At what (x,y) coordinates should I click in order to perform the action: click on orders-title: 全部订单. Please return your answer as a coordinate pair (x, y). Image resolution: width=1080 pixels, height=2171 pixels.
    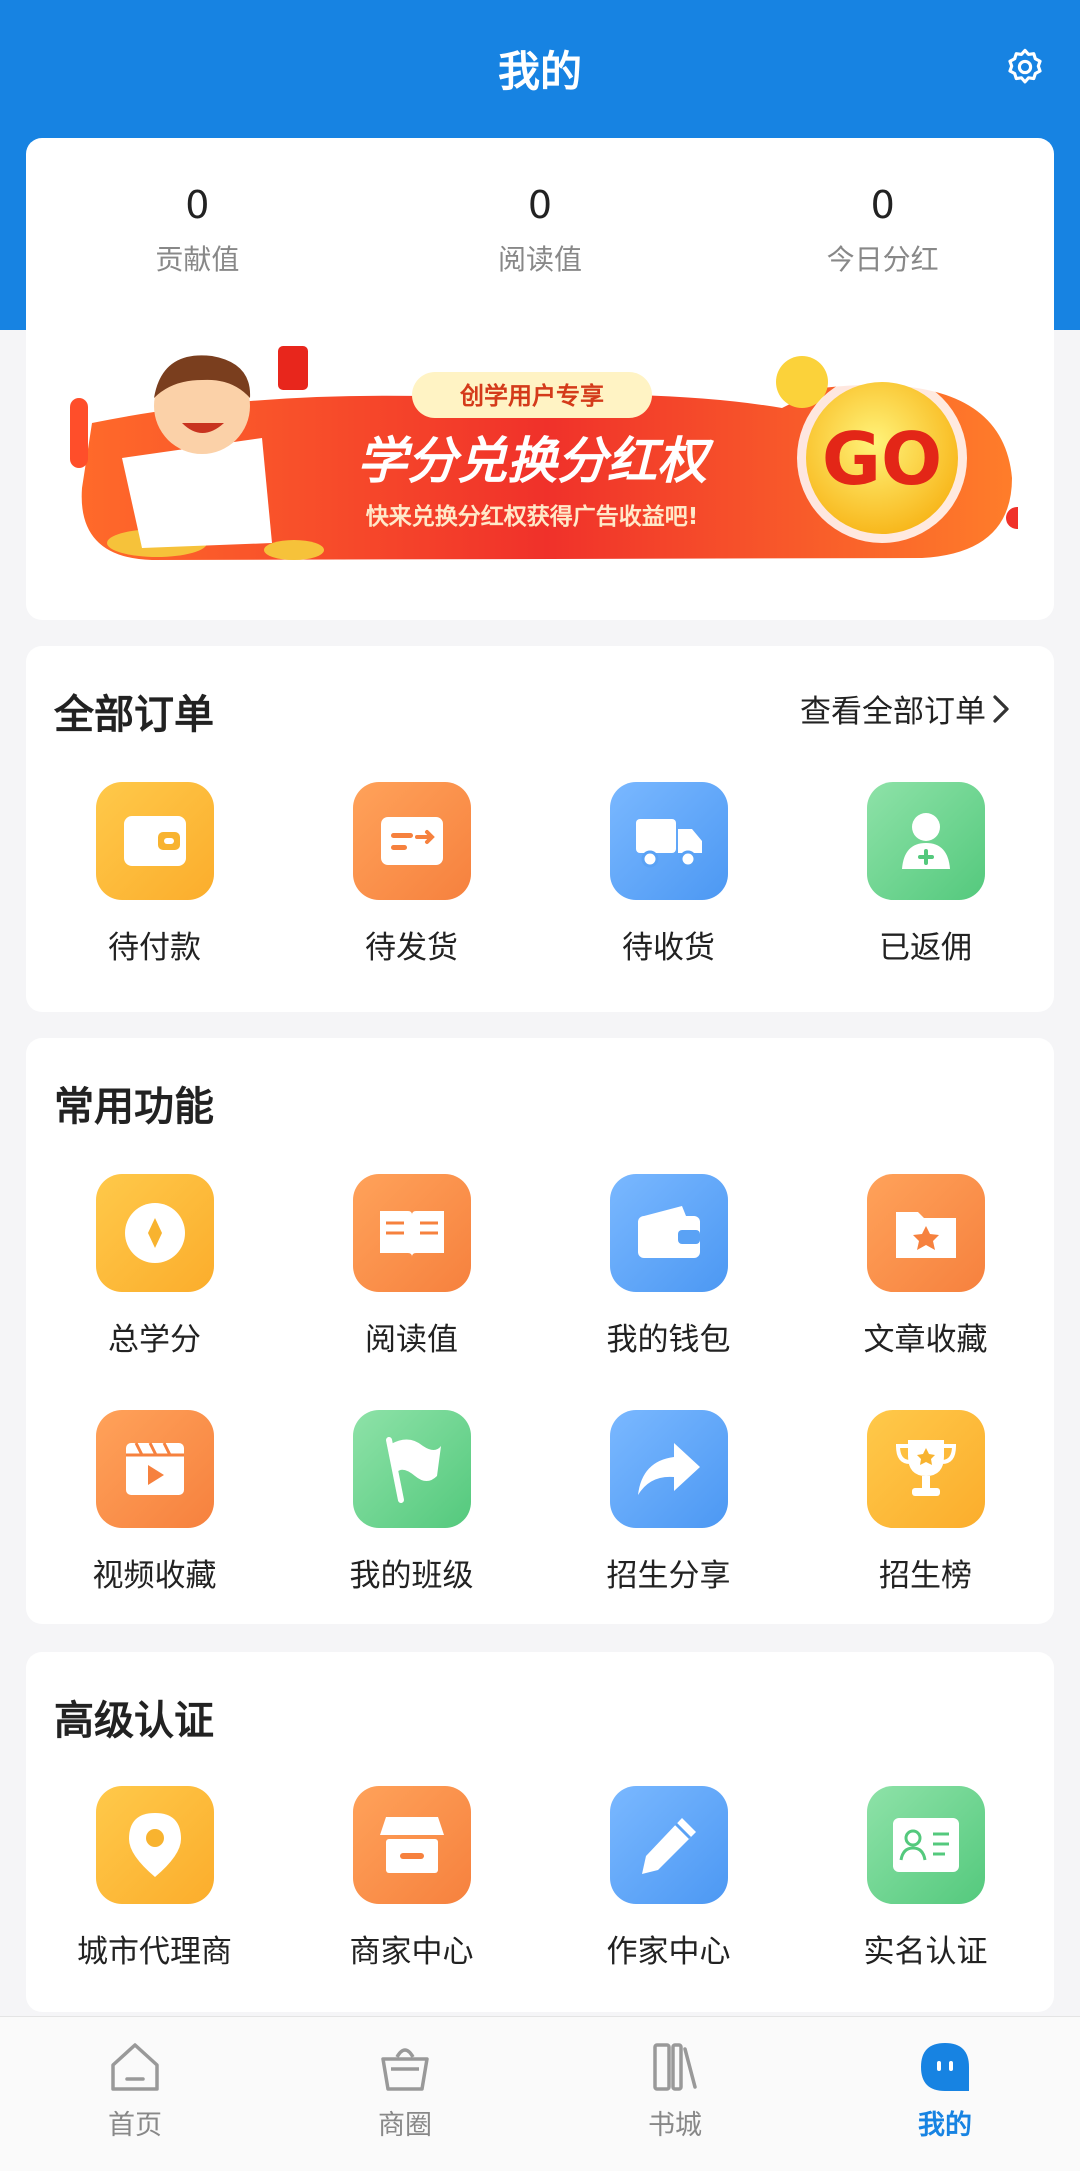
    Looking at the image, I should click on (134, 715).